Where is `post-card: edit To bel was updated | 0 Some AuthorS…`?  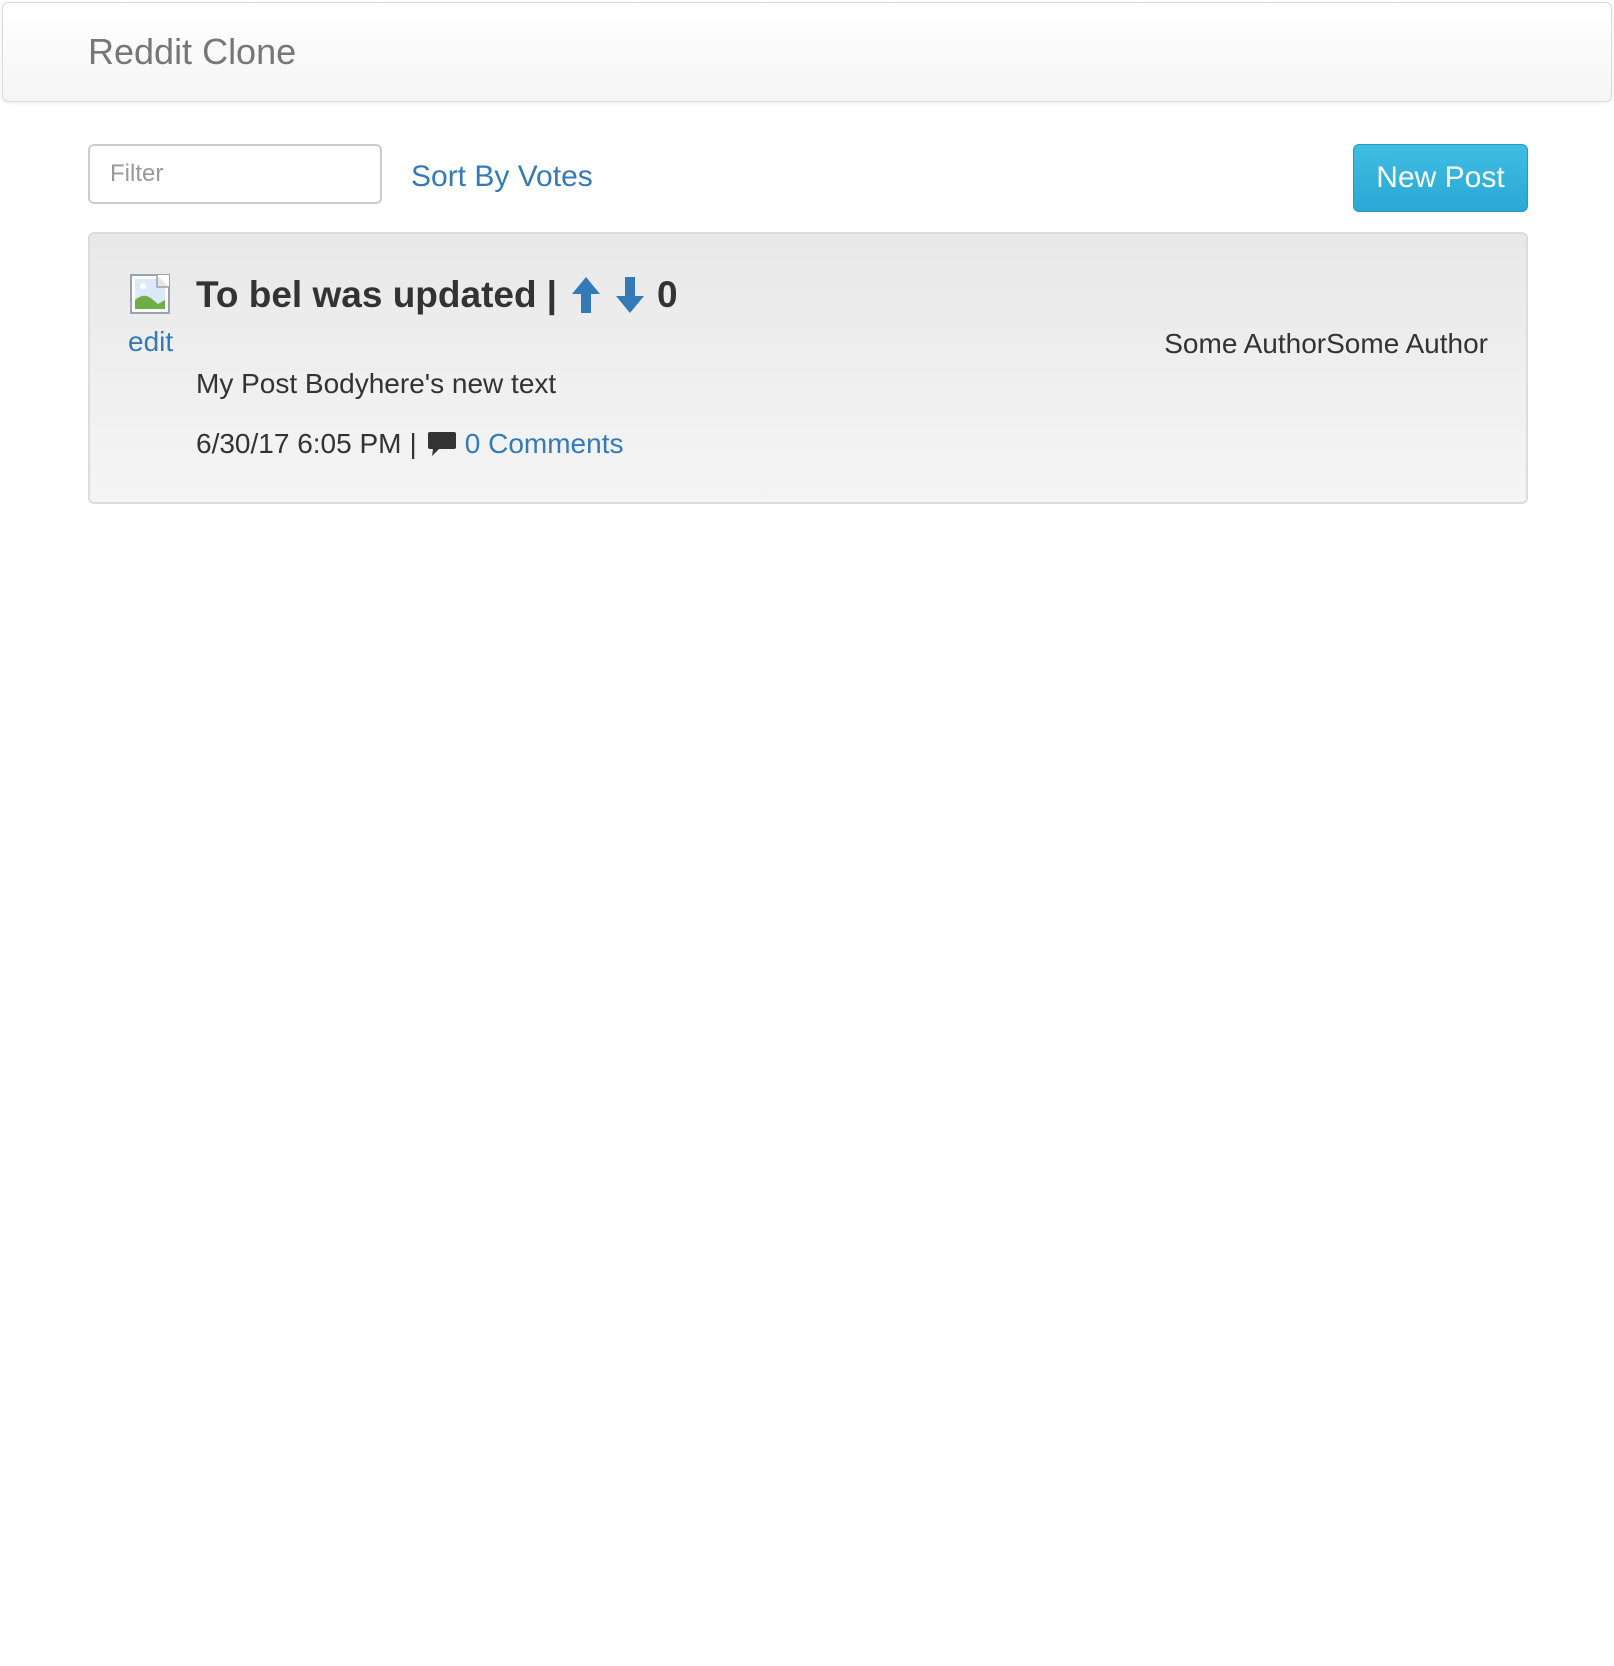 post-card: edit To bel was updated | 0 Some AuthorS… is located at coordinates (808, 368).